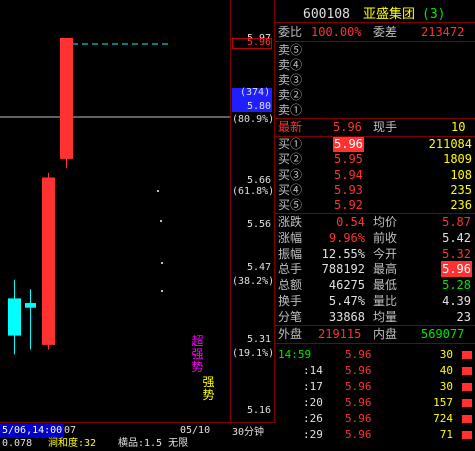  What do you see at coordinates (259, 267) in the screenshot?
I see `axis-label-547: 5.47` at bounding box center [259, 267].